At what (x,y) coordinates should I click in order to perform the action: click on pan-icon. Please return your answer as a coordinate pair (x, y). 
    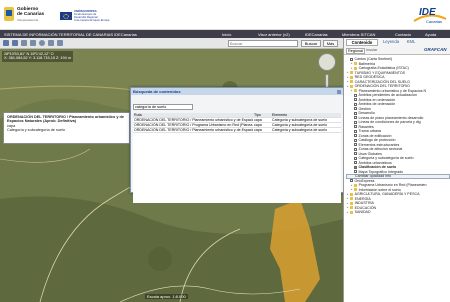
    Looking at the image, I should click on (24, 43).